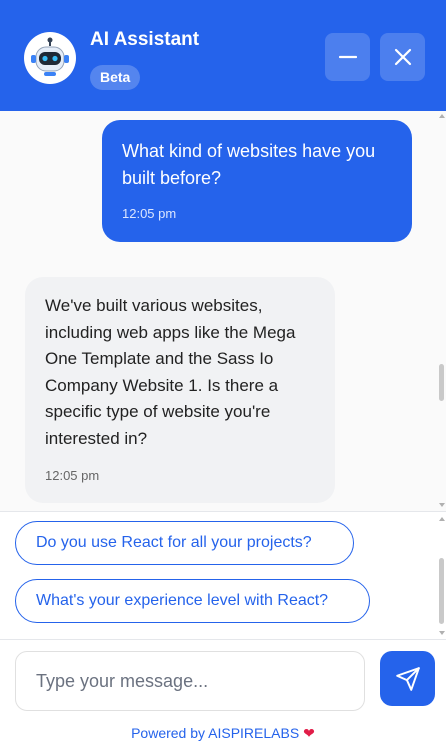 The width and height of the screenshot is (446, 751). I want to click on suggestion-chip: Do you use React for all your projects?, so click(184, 543).